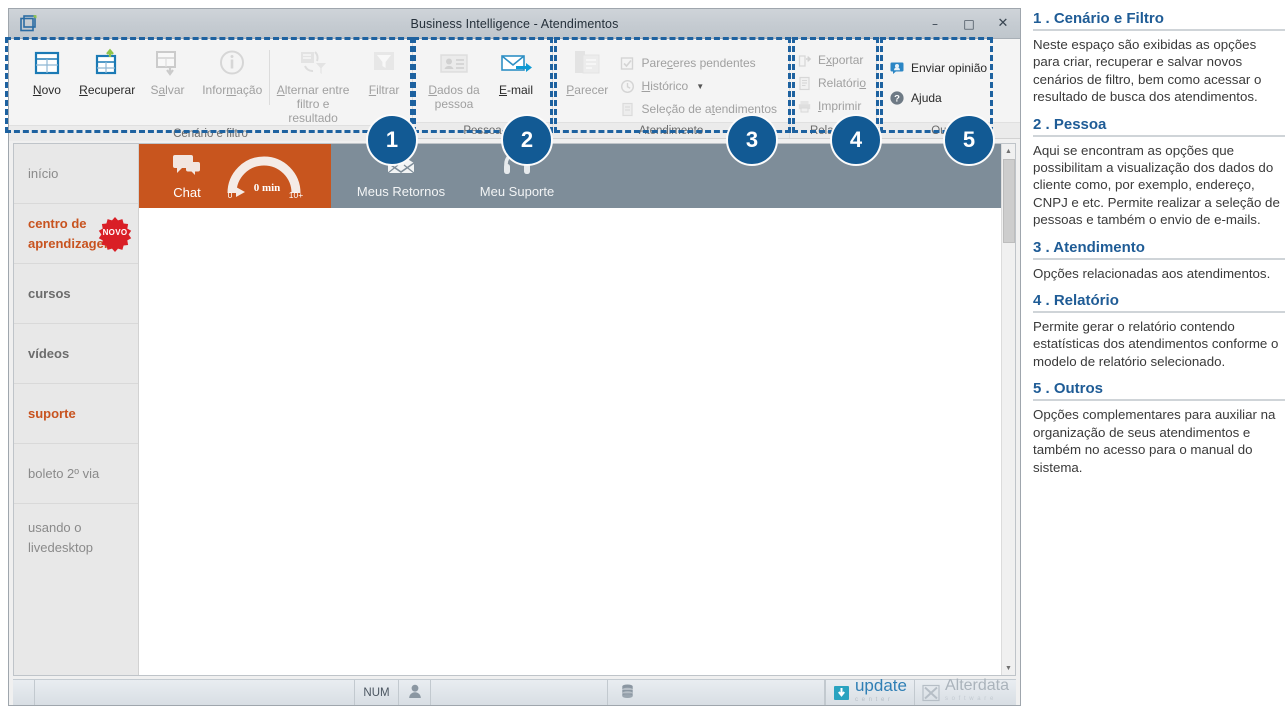  Describe the element at coordinates (935, 24) in the screenshot. I see `minimize-button: –` at that location.